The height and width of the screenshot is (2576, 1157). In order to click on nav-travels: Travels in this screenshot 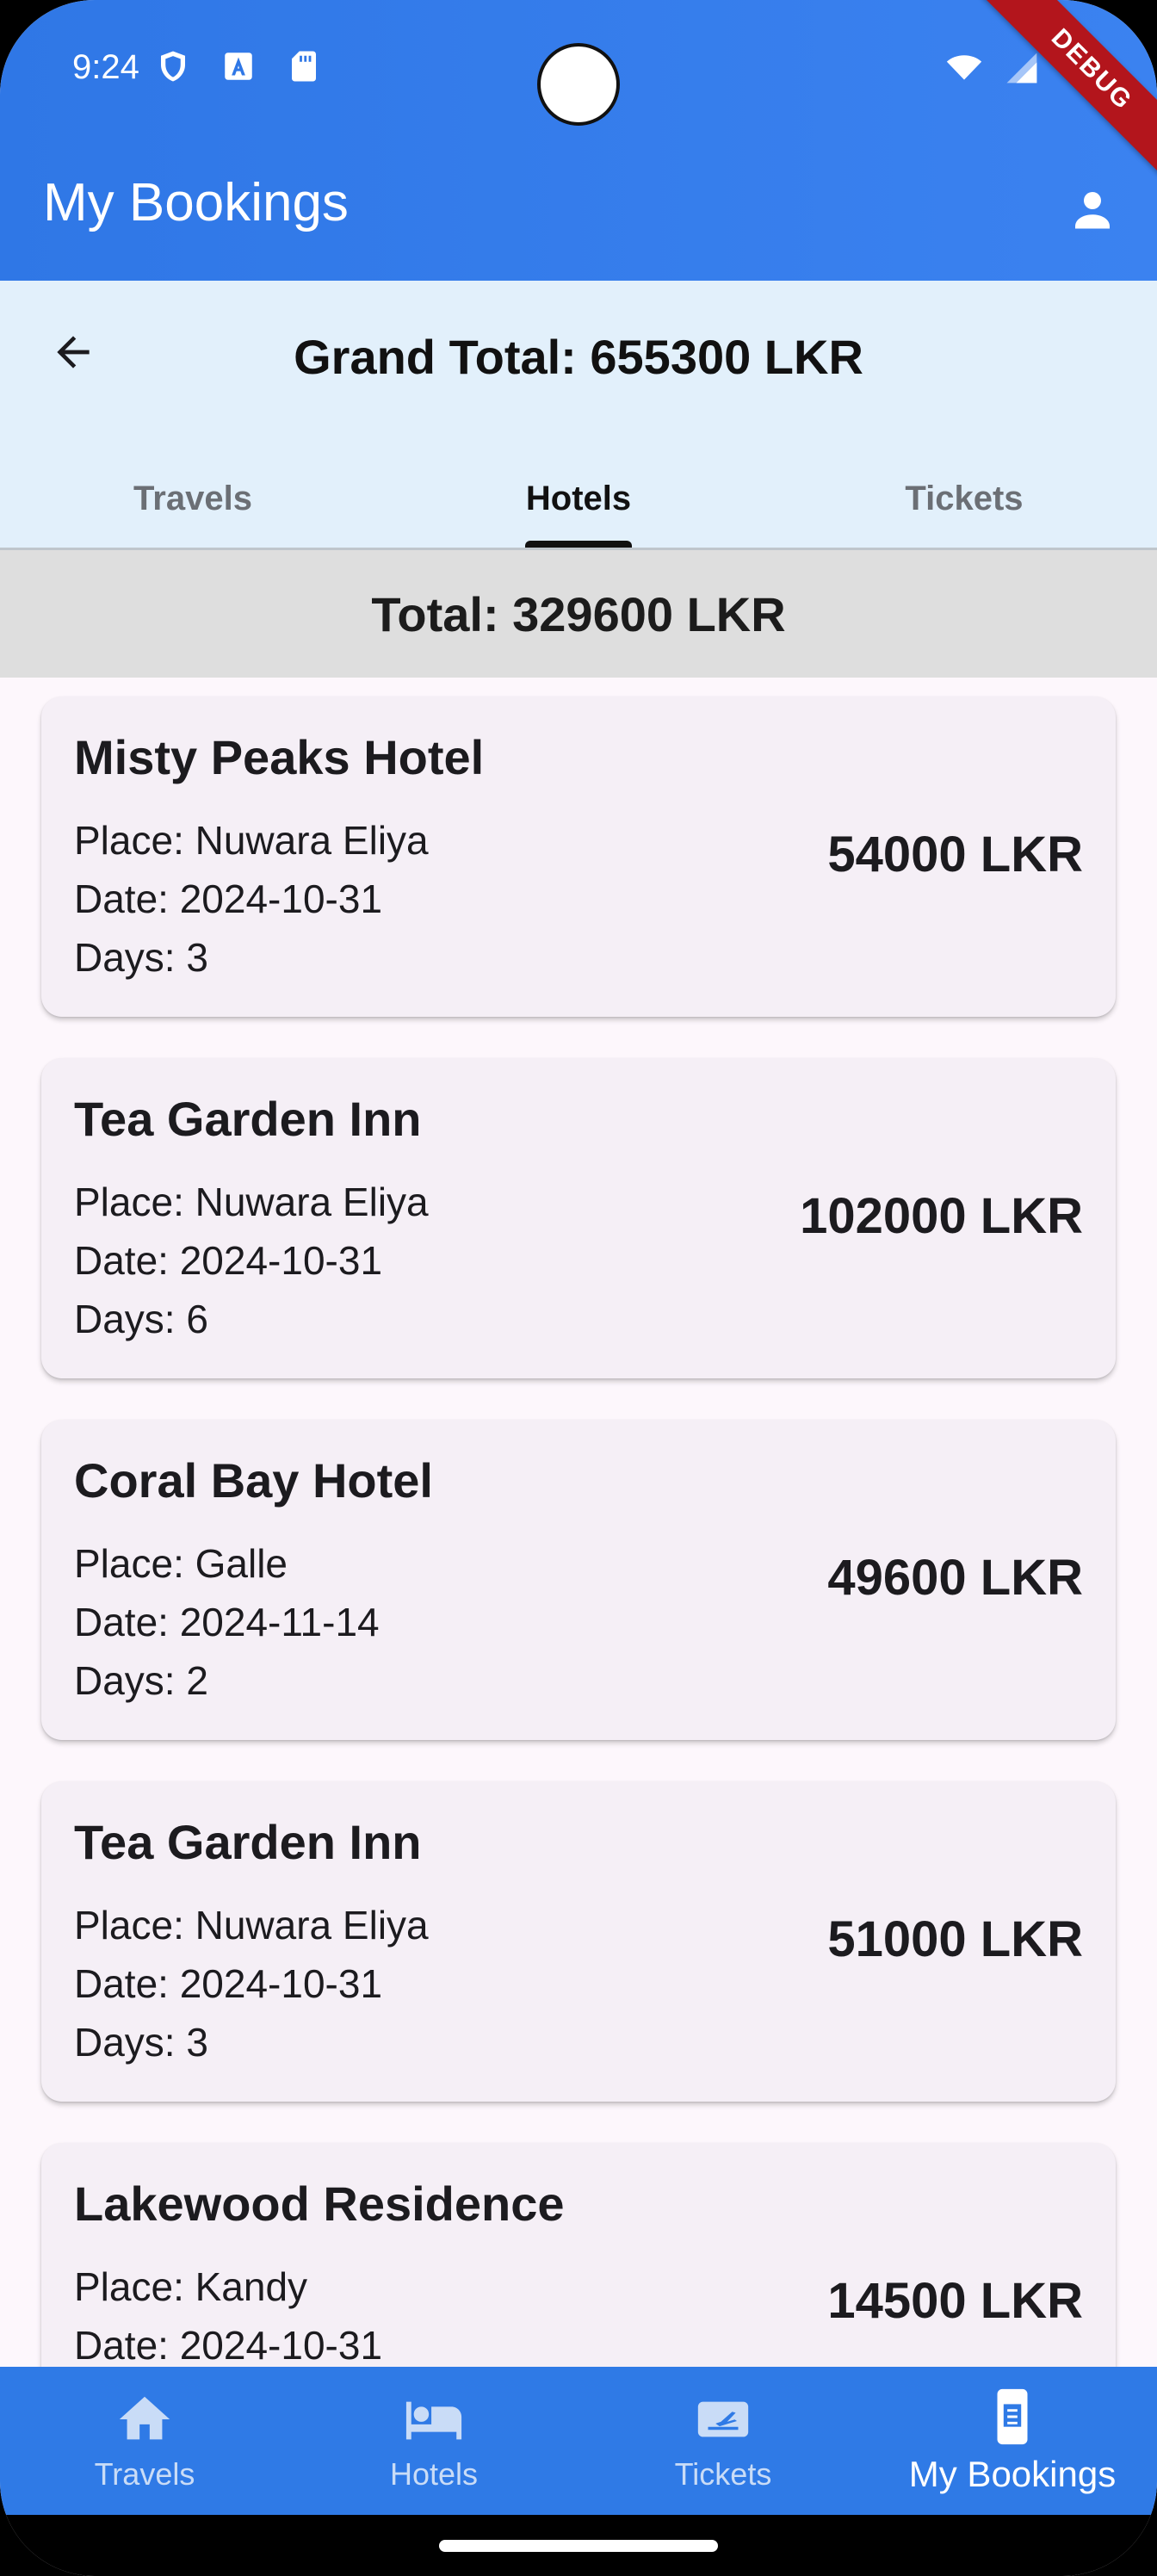, I will do `click(145, 2441)`.